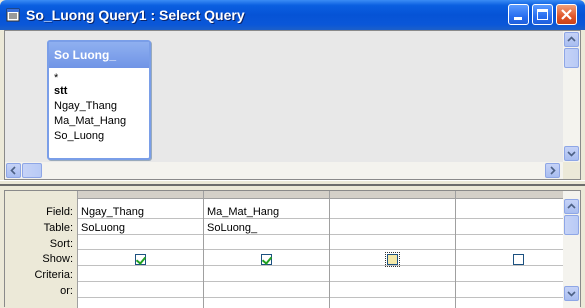 Image resolution: width=585 pixels, height=308 pixels. Describe the element at coordinates (135, 15) in the screenshot. I see `window-title: So_Luong Query1 : Select Query` at that location.